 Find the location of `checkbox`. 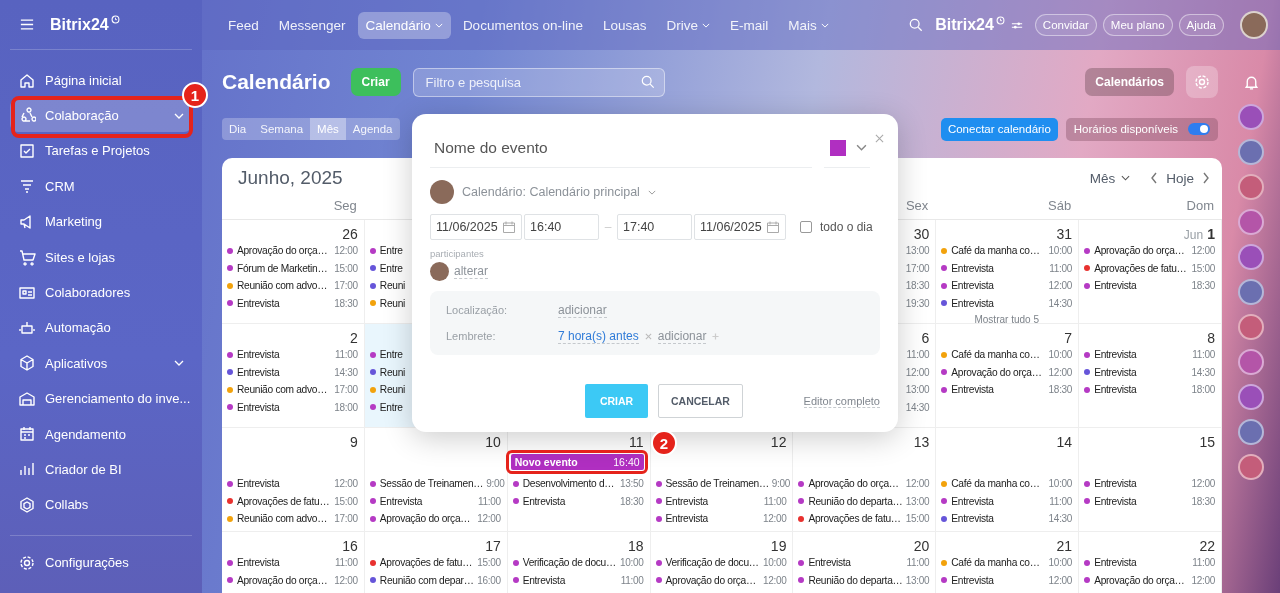

checkbox is located at coordinates (806, 227).